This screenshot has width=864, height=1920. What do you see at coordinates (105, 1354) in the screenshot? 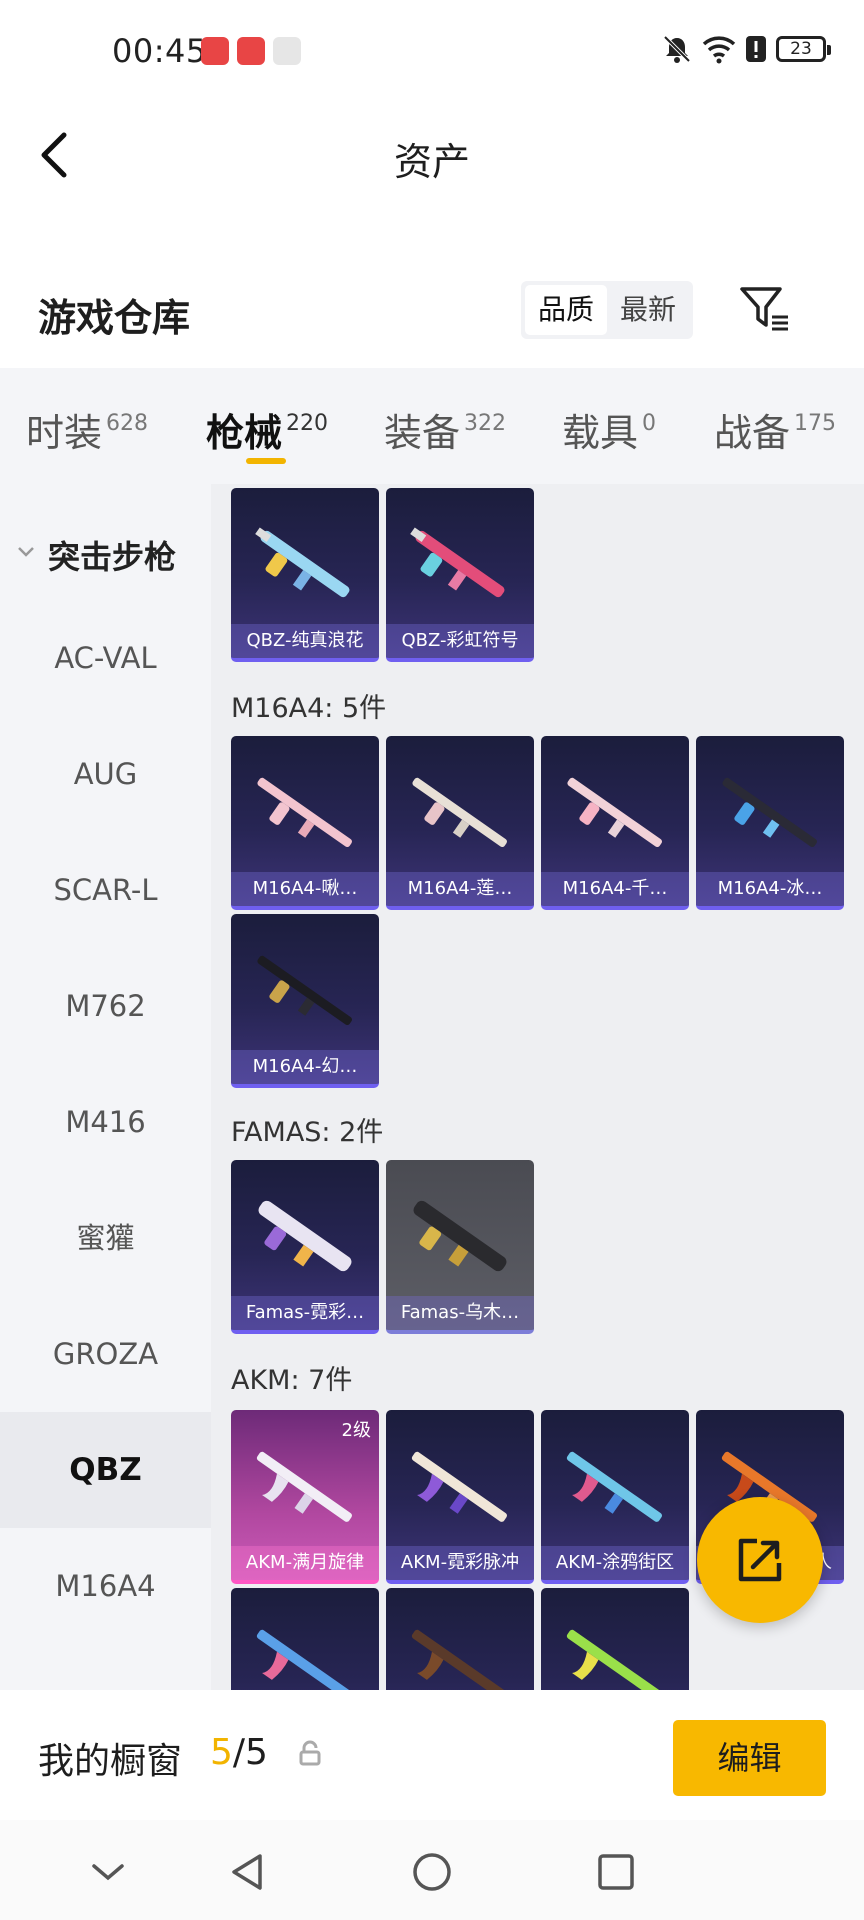
I see `sidebar-item-groza: GROZA` at bounding box center [105, 1354].